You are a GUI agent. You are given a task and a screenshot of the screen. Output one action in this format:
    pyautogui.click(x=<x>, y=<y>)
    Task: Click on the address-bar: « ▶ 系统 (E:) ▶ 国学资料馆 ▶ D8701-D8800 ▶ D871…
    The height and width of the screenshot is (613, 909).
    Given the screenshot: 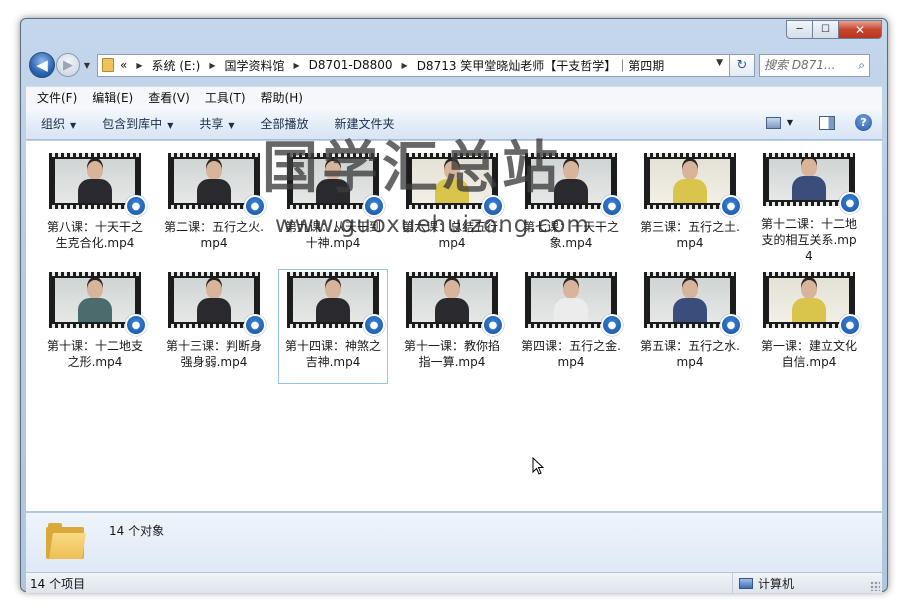 What is the action you would take?
    pyautogui.click(x=413, y=65)
    